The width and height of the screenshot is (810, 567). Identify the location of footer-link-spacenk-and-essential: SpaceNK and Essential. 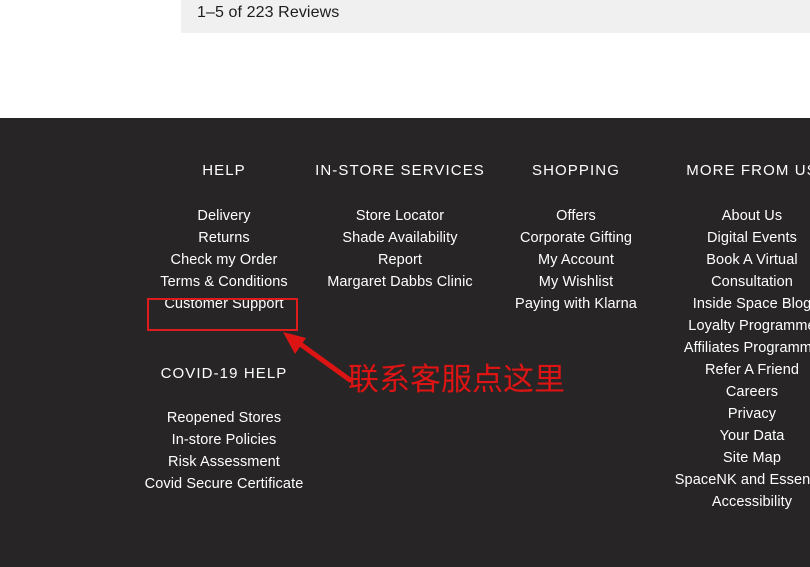
(731, 480).